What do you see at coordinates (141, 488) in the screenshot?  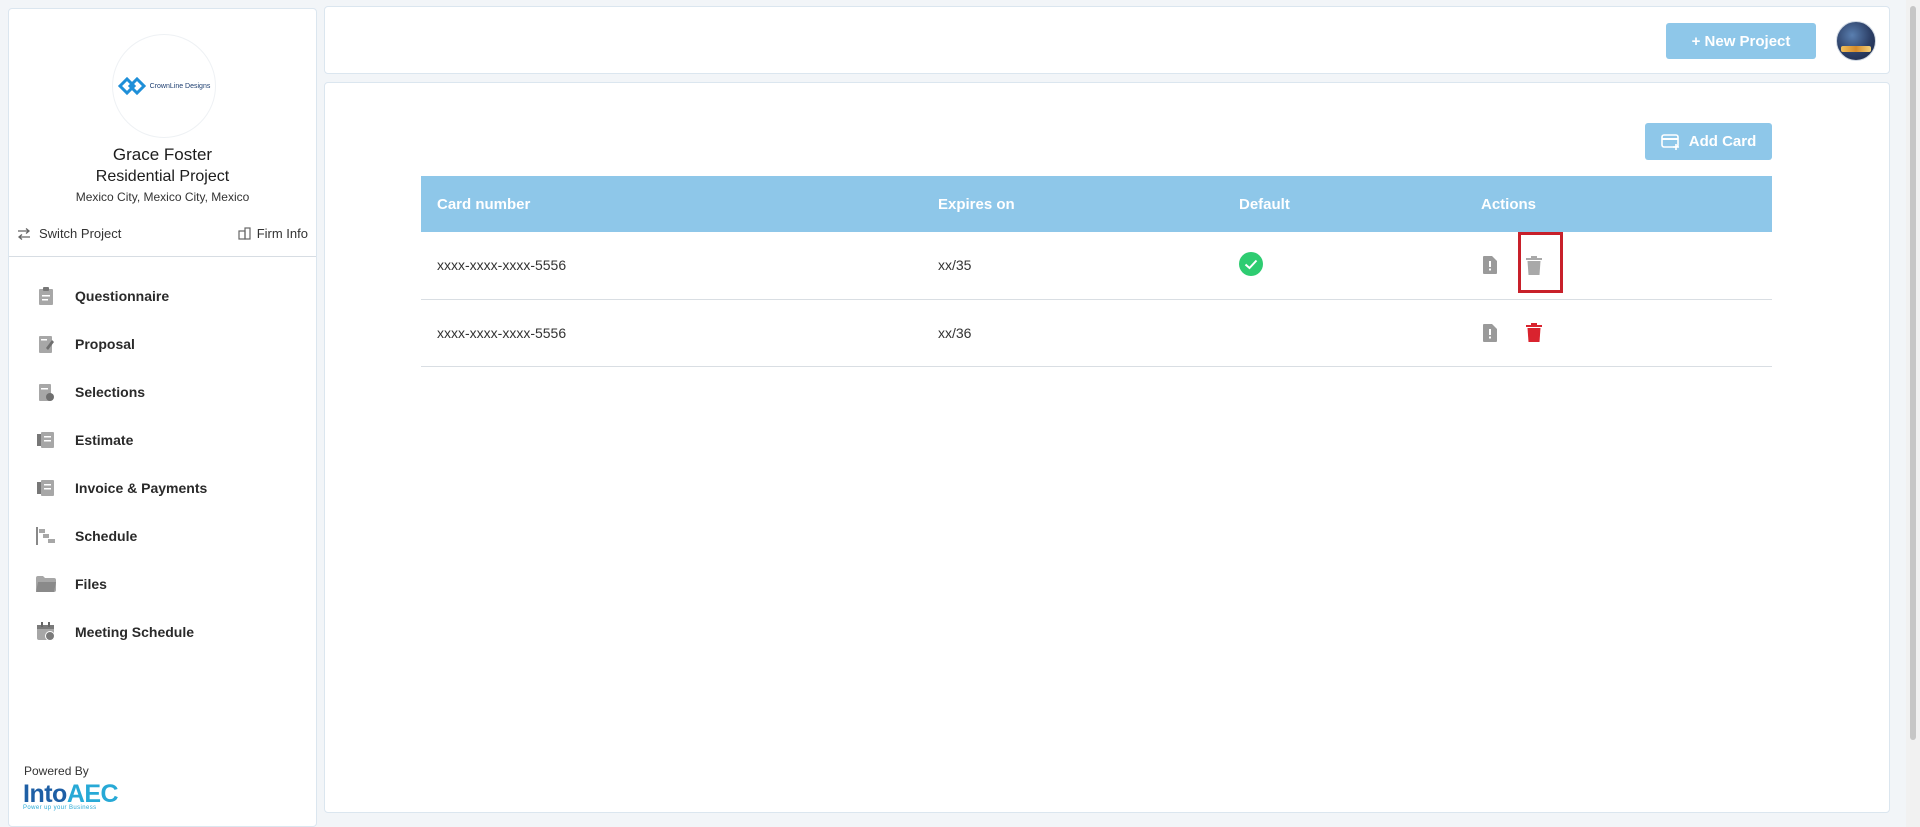 I see `sidebar-item-label: Invoice & Payments` at bounding box center [141, 488].